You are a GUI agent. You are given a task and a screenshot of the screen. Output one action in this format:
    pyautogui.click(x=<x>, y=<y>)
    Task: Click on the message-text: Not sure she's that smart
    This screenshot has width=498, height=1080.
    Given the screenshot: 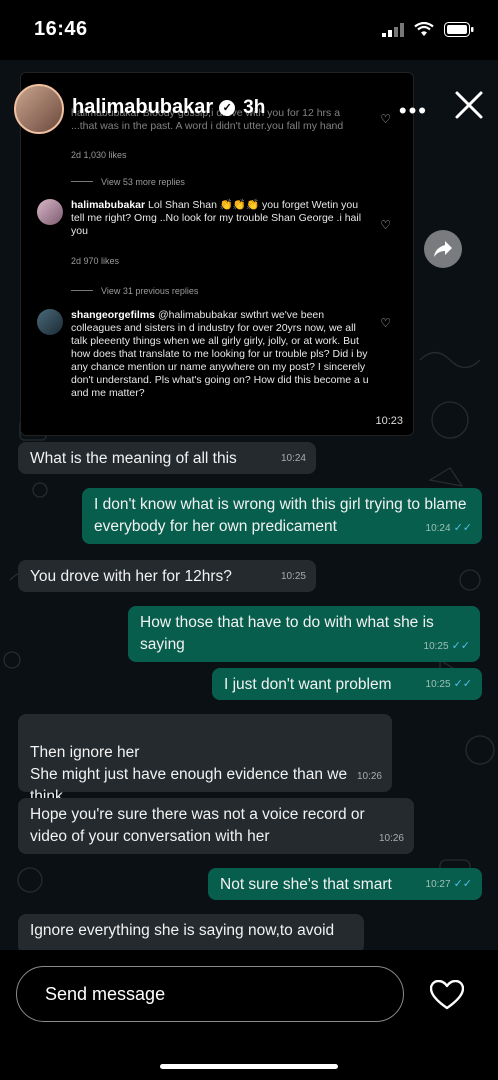 What is the action you would take?
    pyautogui.click(x=306, y=884)
    